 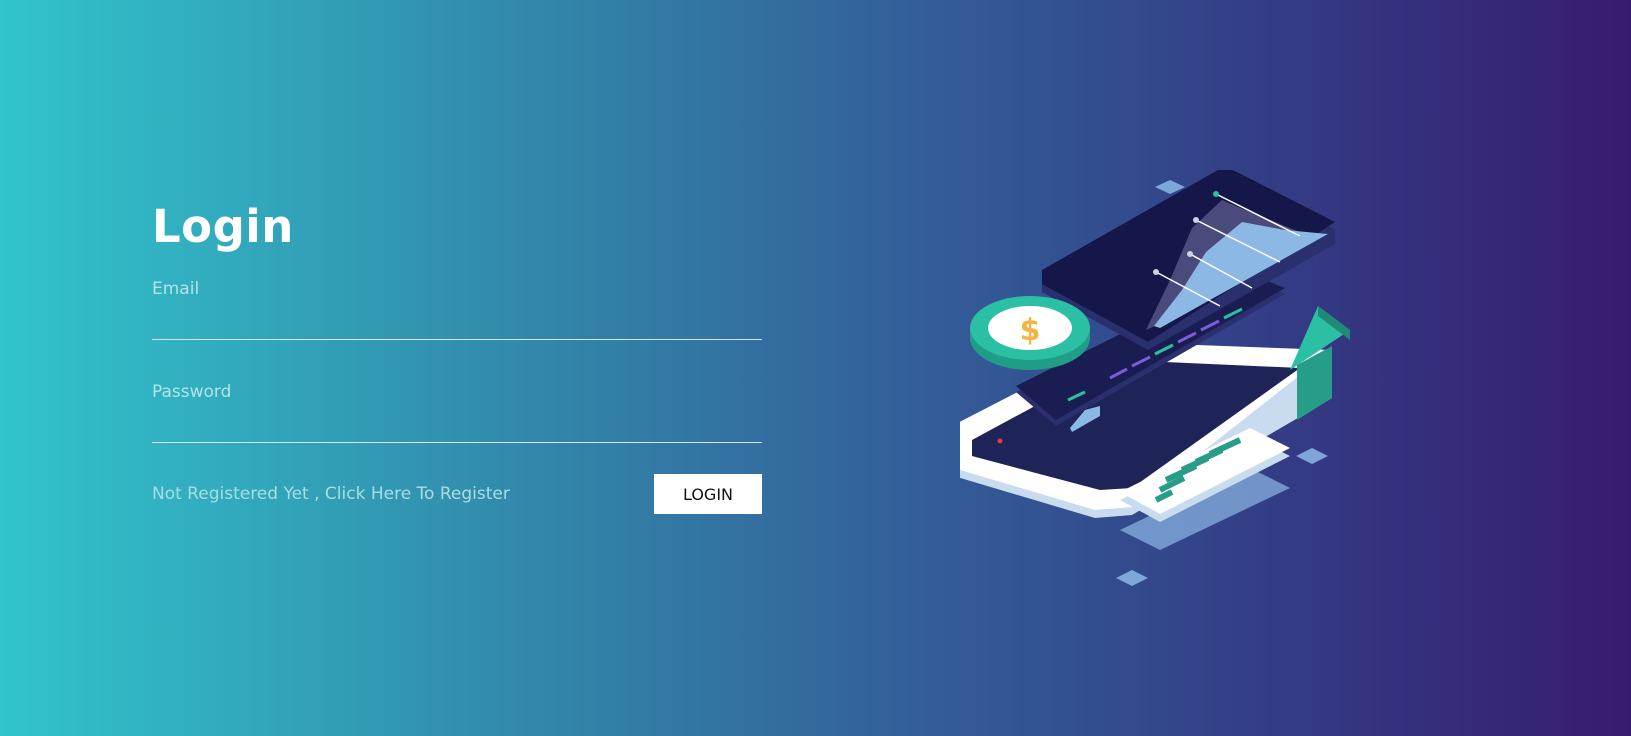 I want to click on coin-icon: $, so click(x=1030, y=333).